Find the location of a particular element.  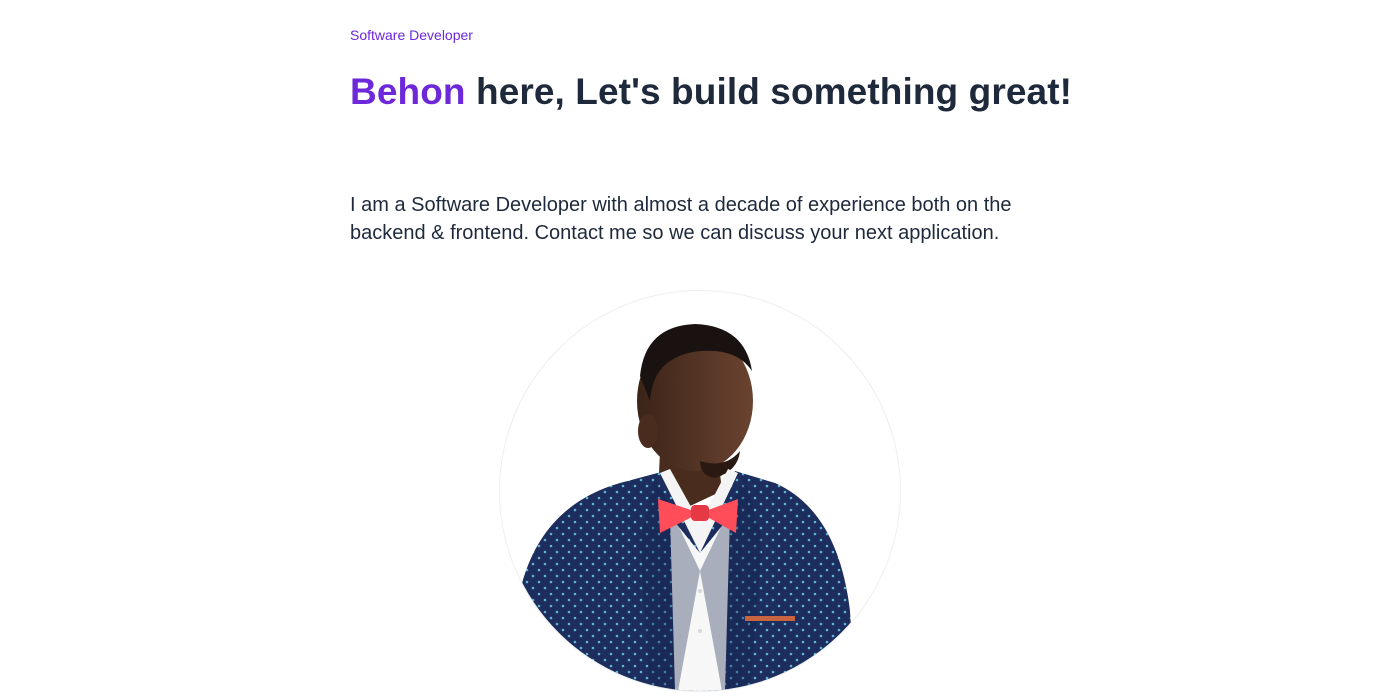

bow-tie-knot is located at coordinates (700, 513).